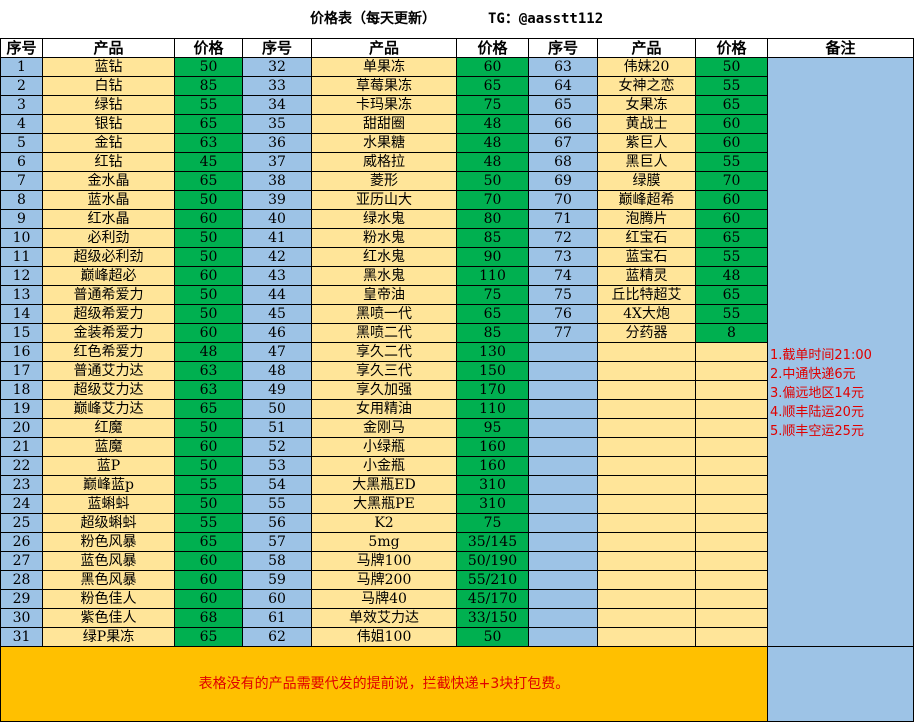 The image size is (914, 725). What do you see at coordinates (384, 428) in the screenshot?
I see `product-name-cell: 金刚马` at bounding box center [384, 428].